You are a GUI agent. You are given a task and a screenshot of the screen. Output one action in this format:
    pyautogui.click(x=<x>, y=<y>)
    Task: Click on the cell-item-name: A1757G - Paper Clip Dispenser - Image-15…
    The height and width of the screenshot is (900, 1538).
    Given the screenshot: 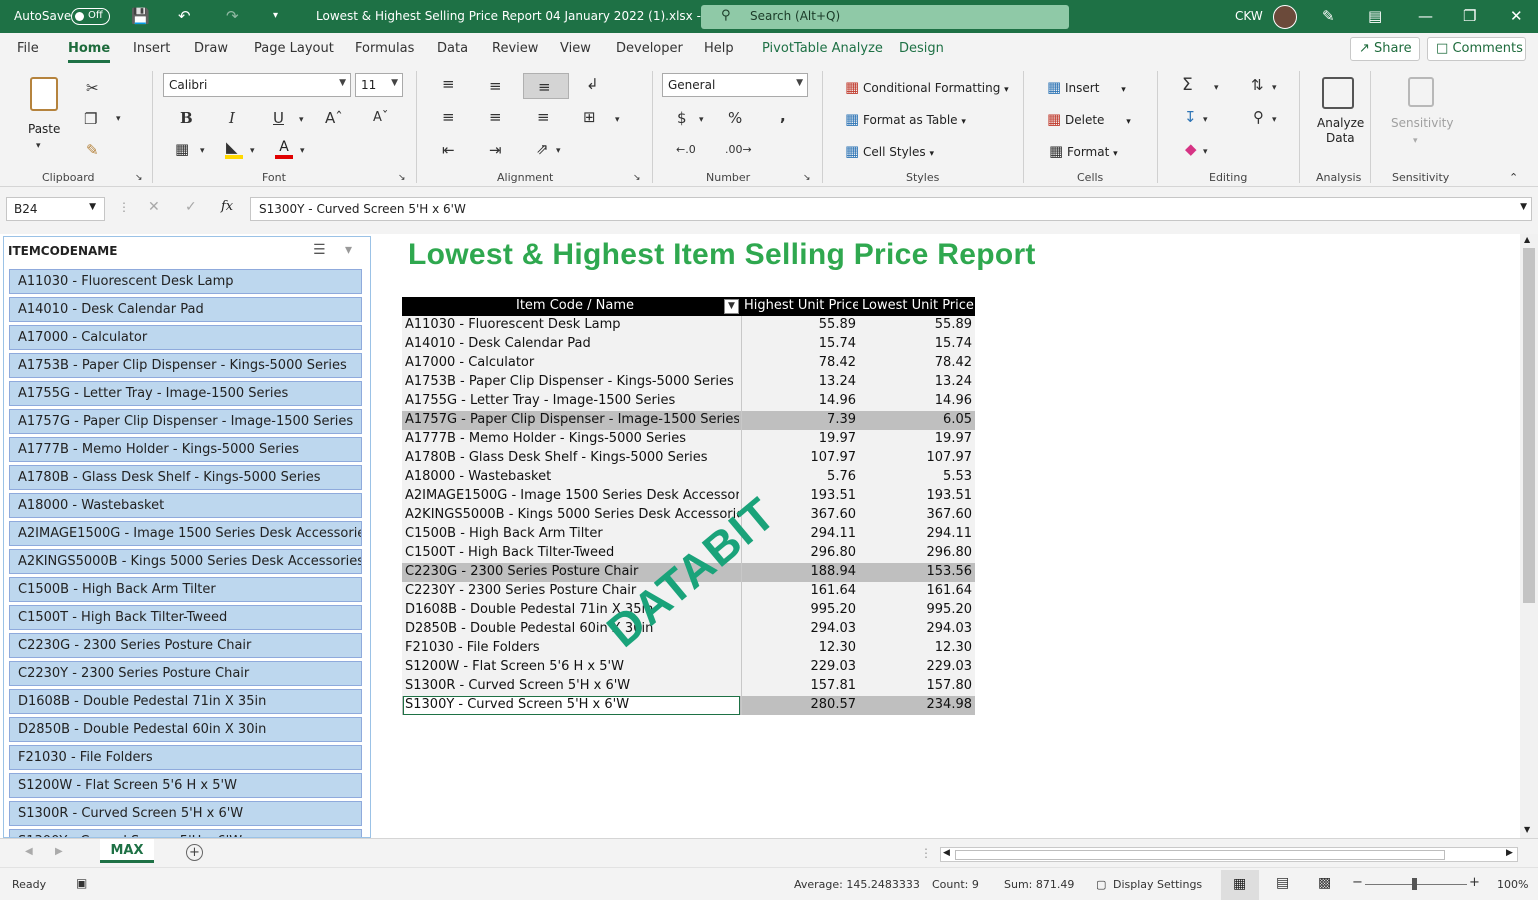 What is the action you would take?
    pyautogui.click(x=572, y=420)
    